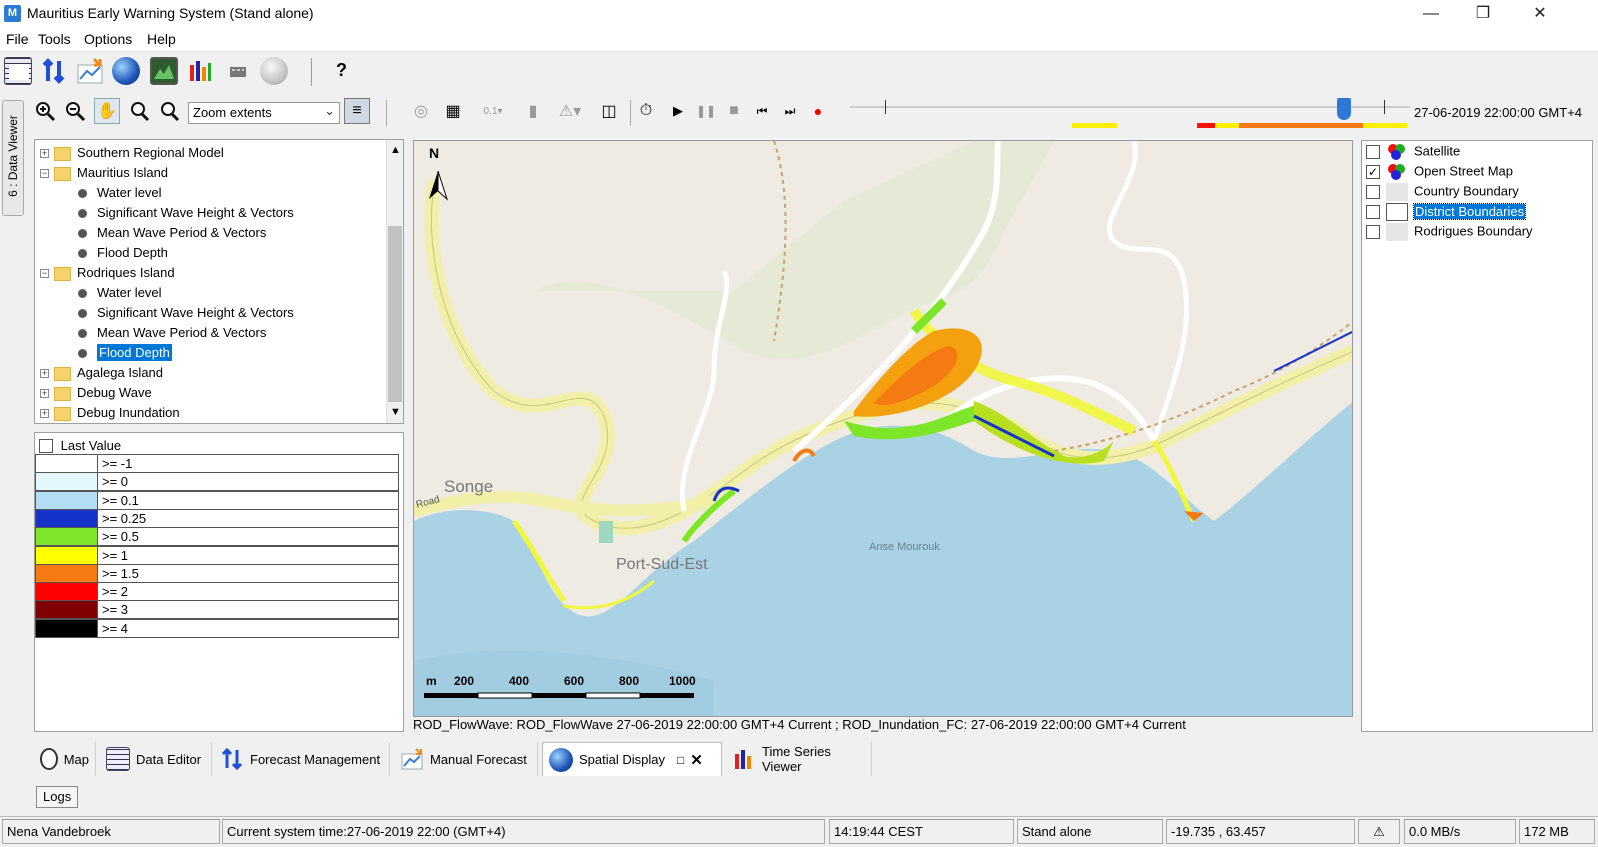  I want to click on grid-icon: ▦, so click(453, 111).